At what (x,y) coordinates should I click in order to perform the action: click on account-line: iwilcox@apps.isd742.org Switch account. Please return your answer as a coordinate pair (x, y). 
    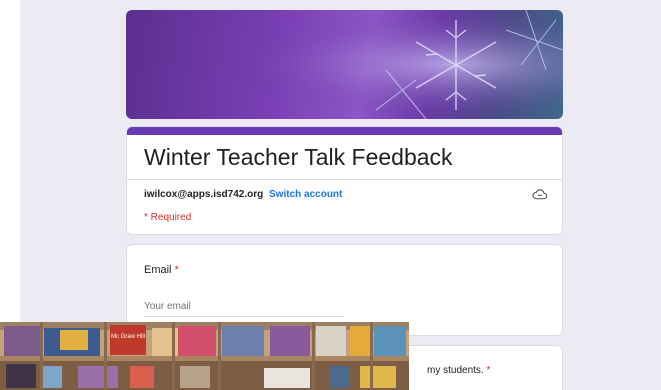
    Looking at the image, I should click on (243, 194).